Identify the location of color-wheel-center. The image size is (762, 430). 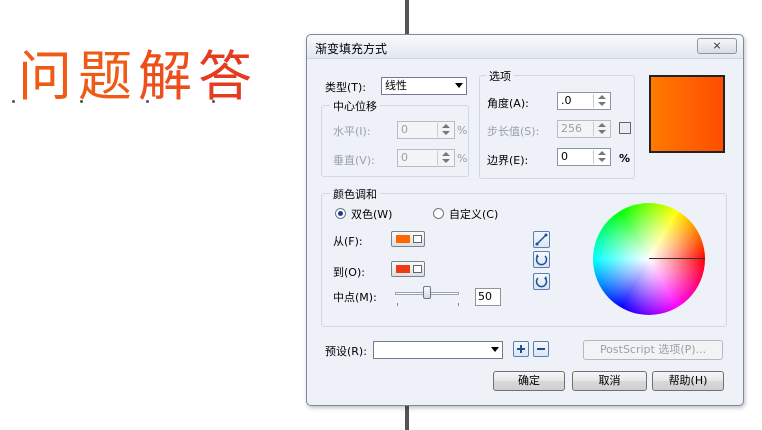
(649, 259).